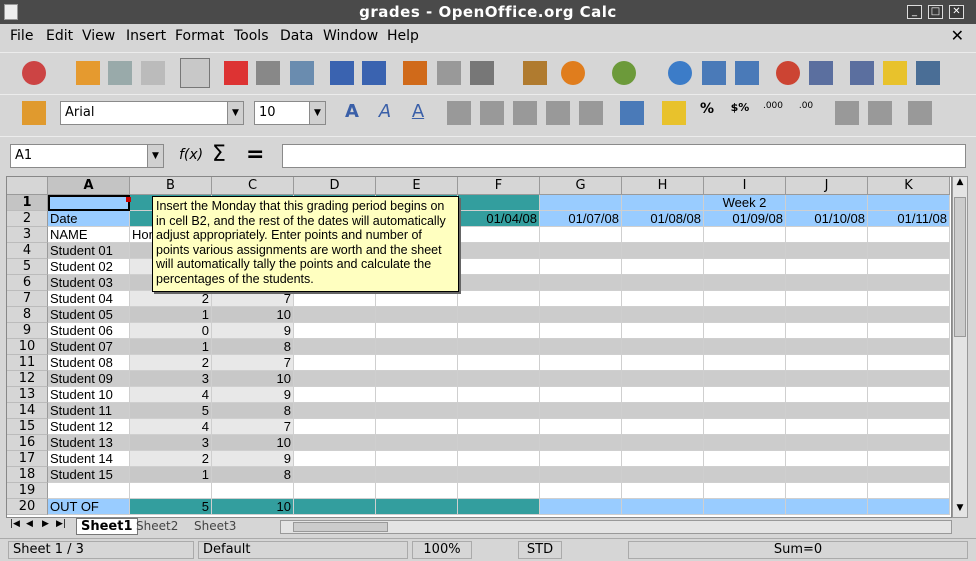 This screenshot has width=976, height=561. I want to click on cell-j3, so click(827, 235).